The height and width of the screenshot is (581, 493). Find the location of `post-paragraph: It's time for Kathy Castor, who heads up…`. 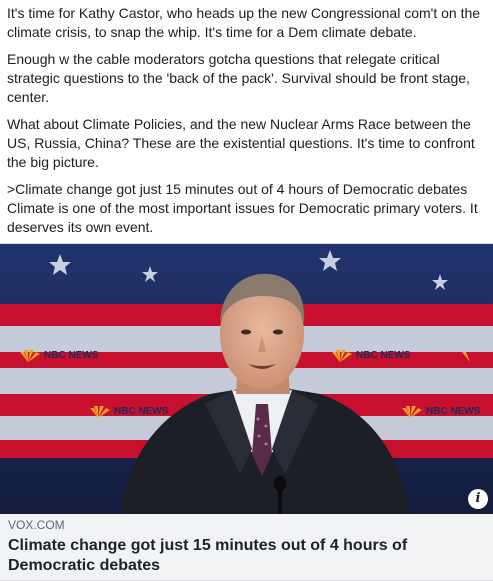

post-paragraph: It's time for Kathy Castor, who heads up… is located at coordinates (244, 22).